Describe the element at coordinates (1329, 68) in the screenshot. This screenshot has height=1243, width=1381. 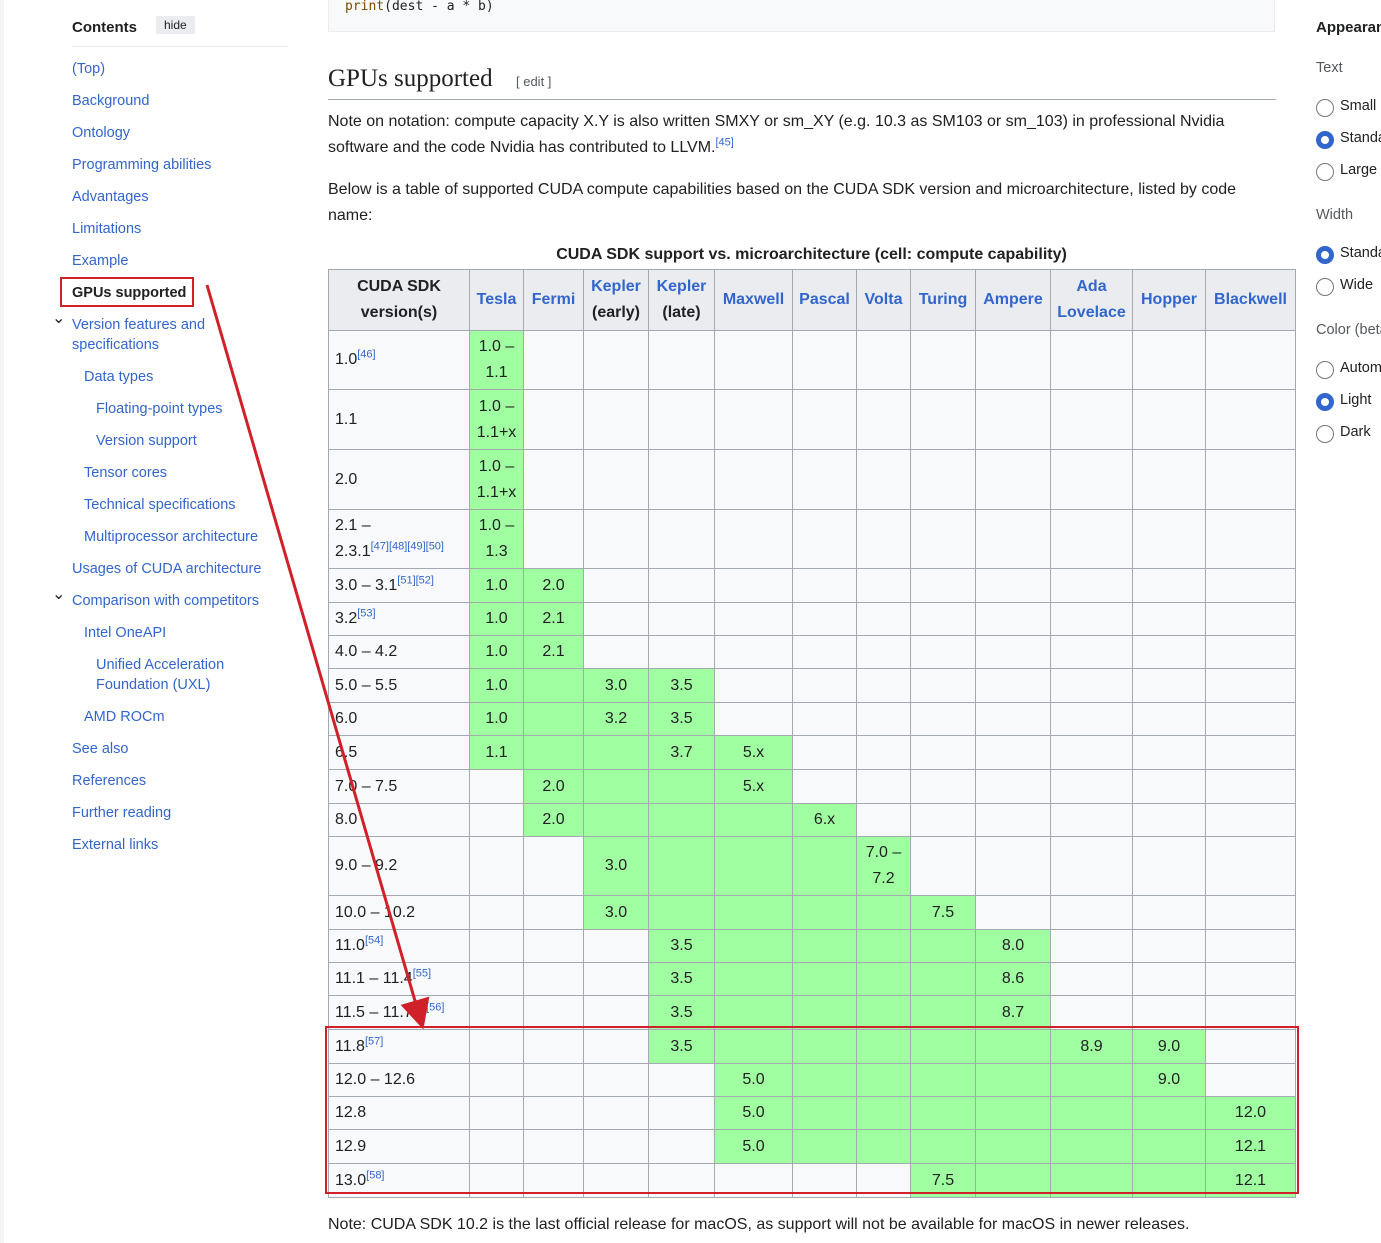
I see `text-size-label: Text` at that location.